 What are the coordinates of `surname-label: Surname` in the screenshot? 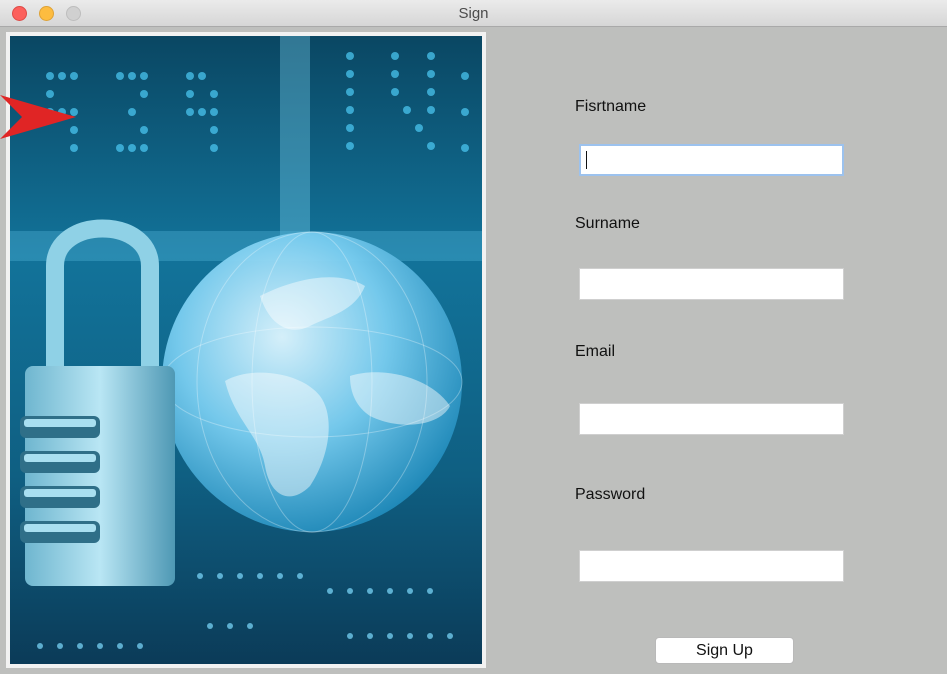 It's located at (607, 223).